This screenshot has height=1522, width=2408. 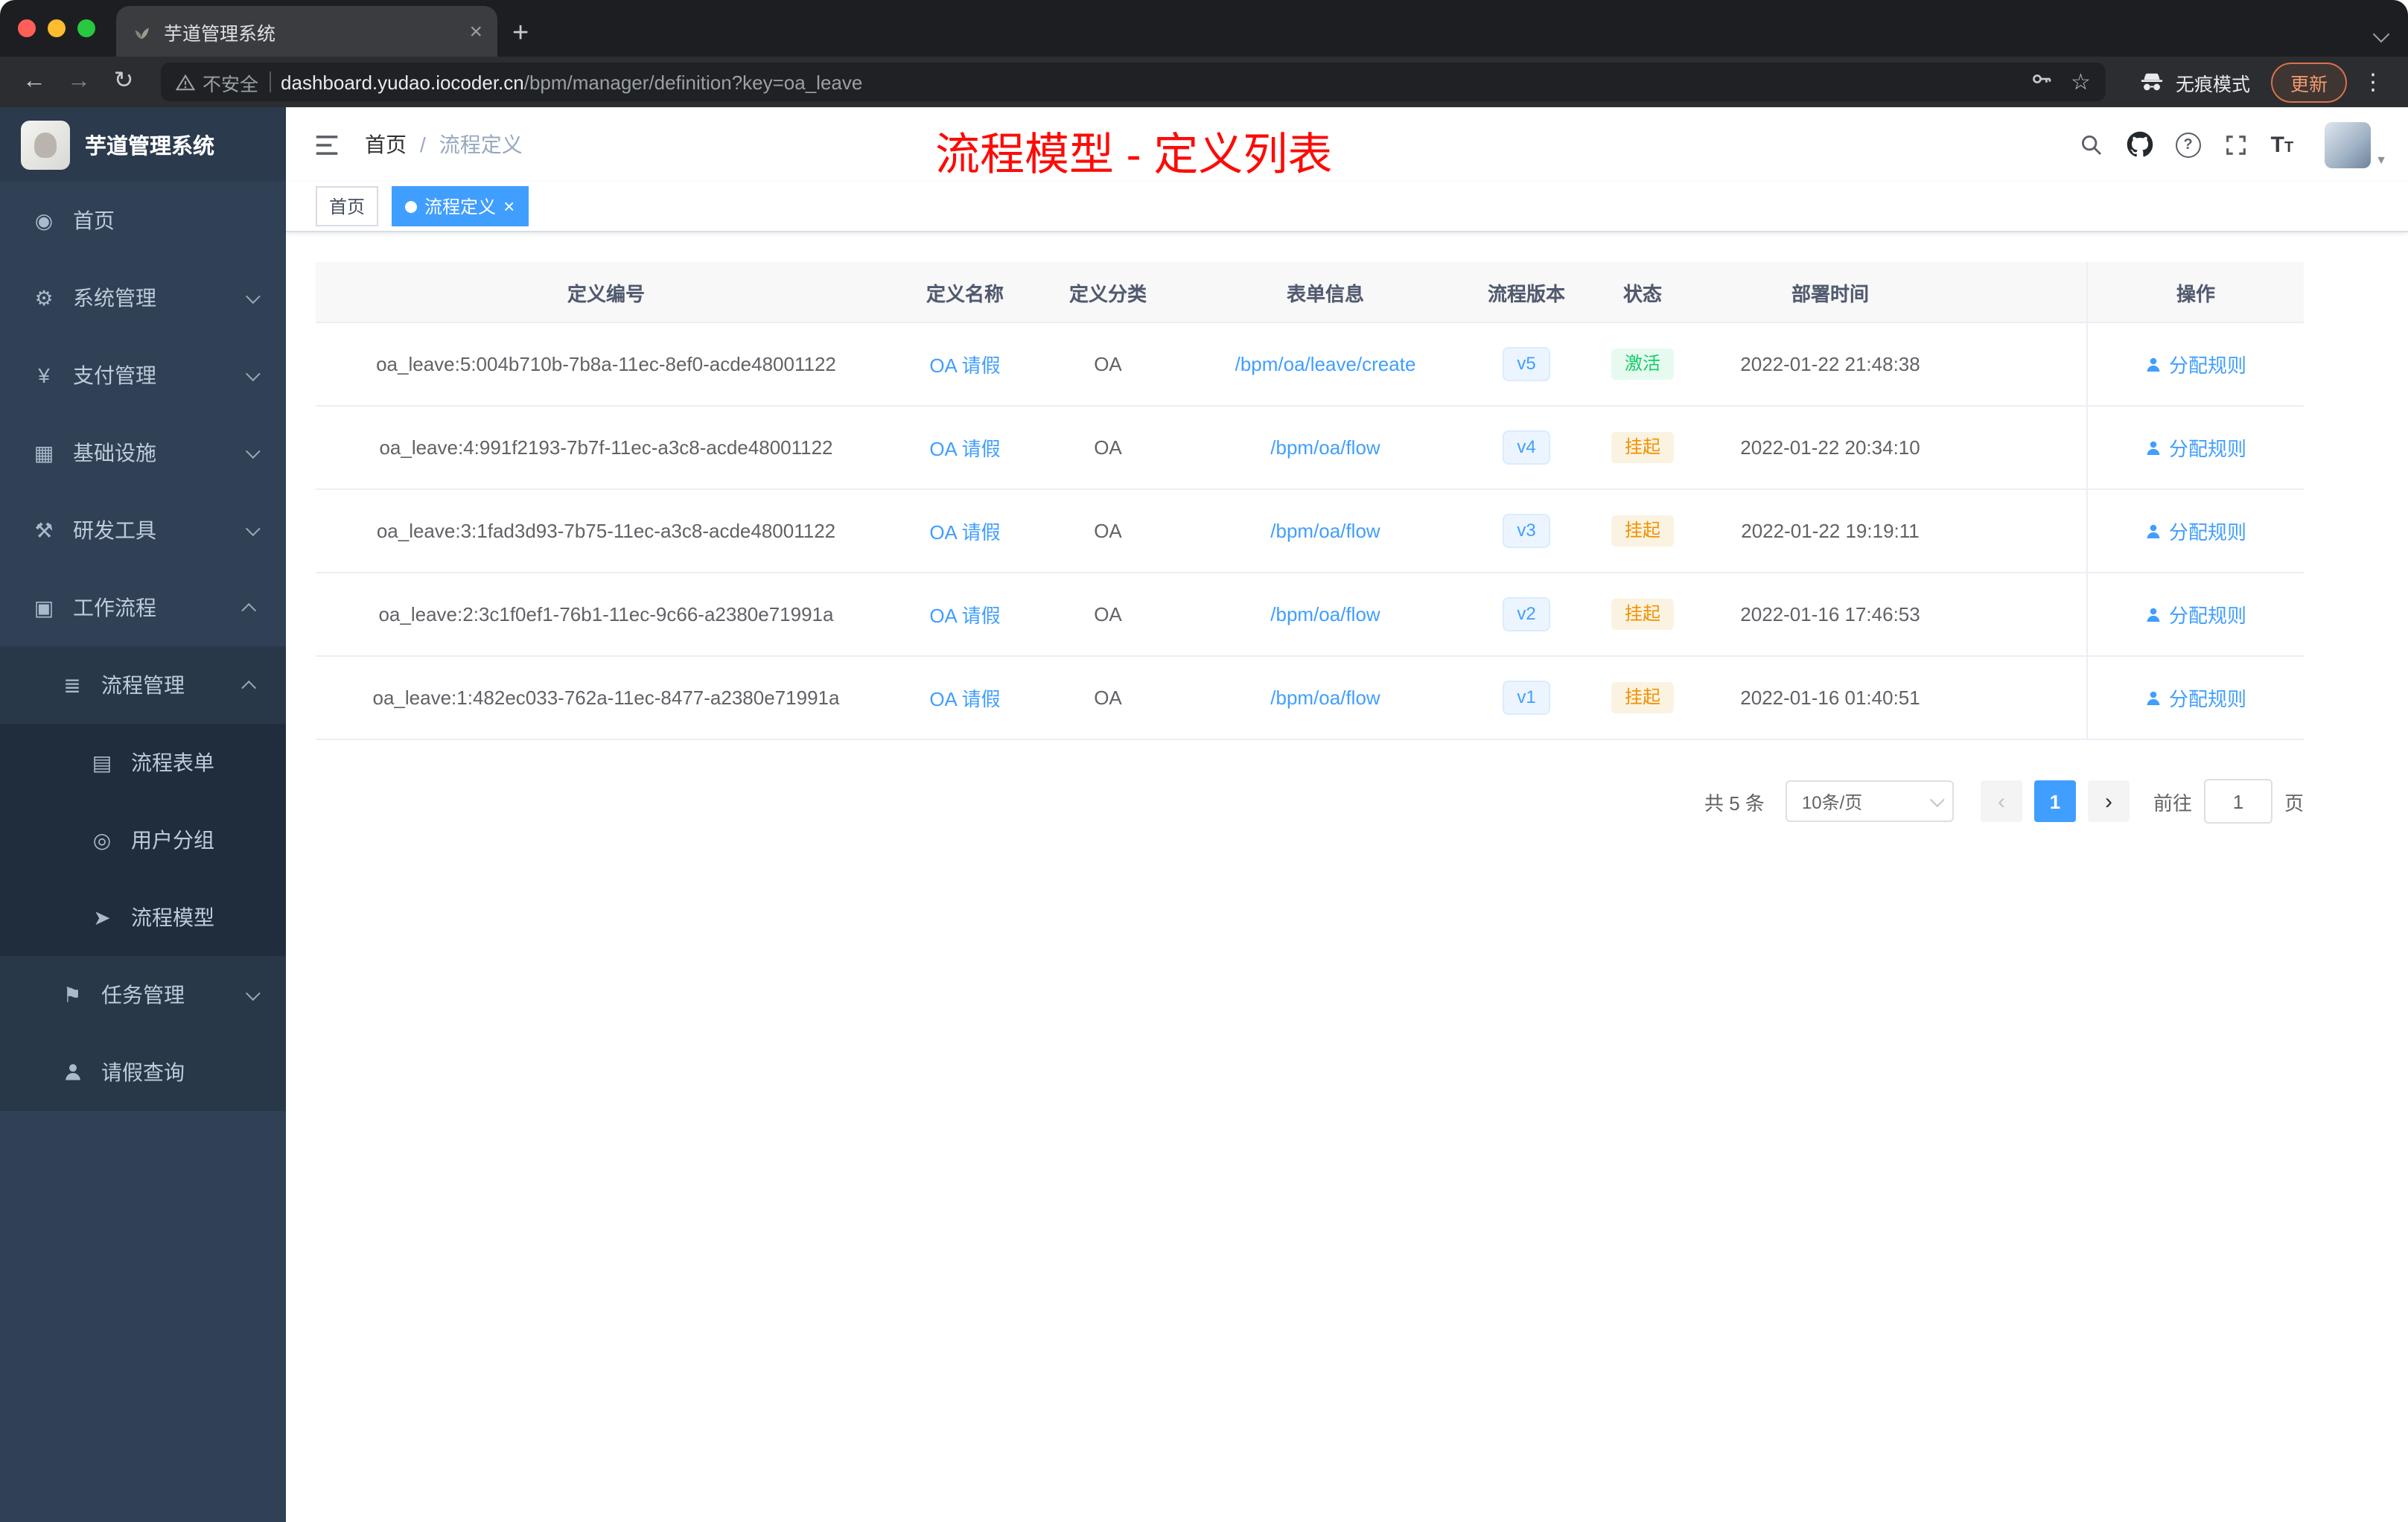 I want to click on sidebar-item-系统管理: ⚙ 系统管理, so click(x=143, y=298).